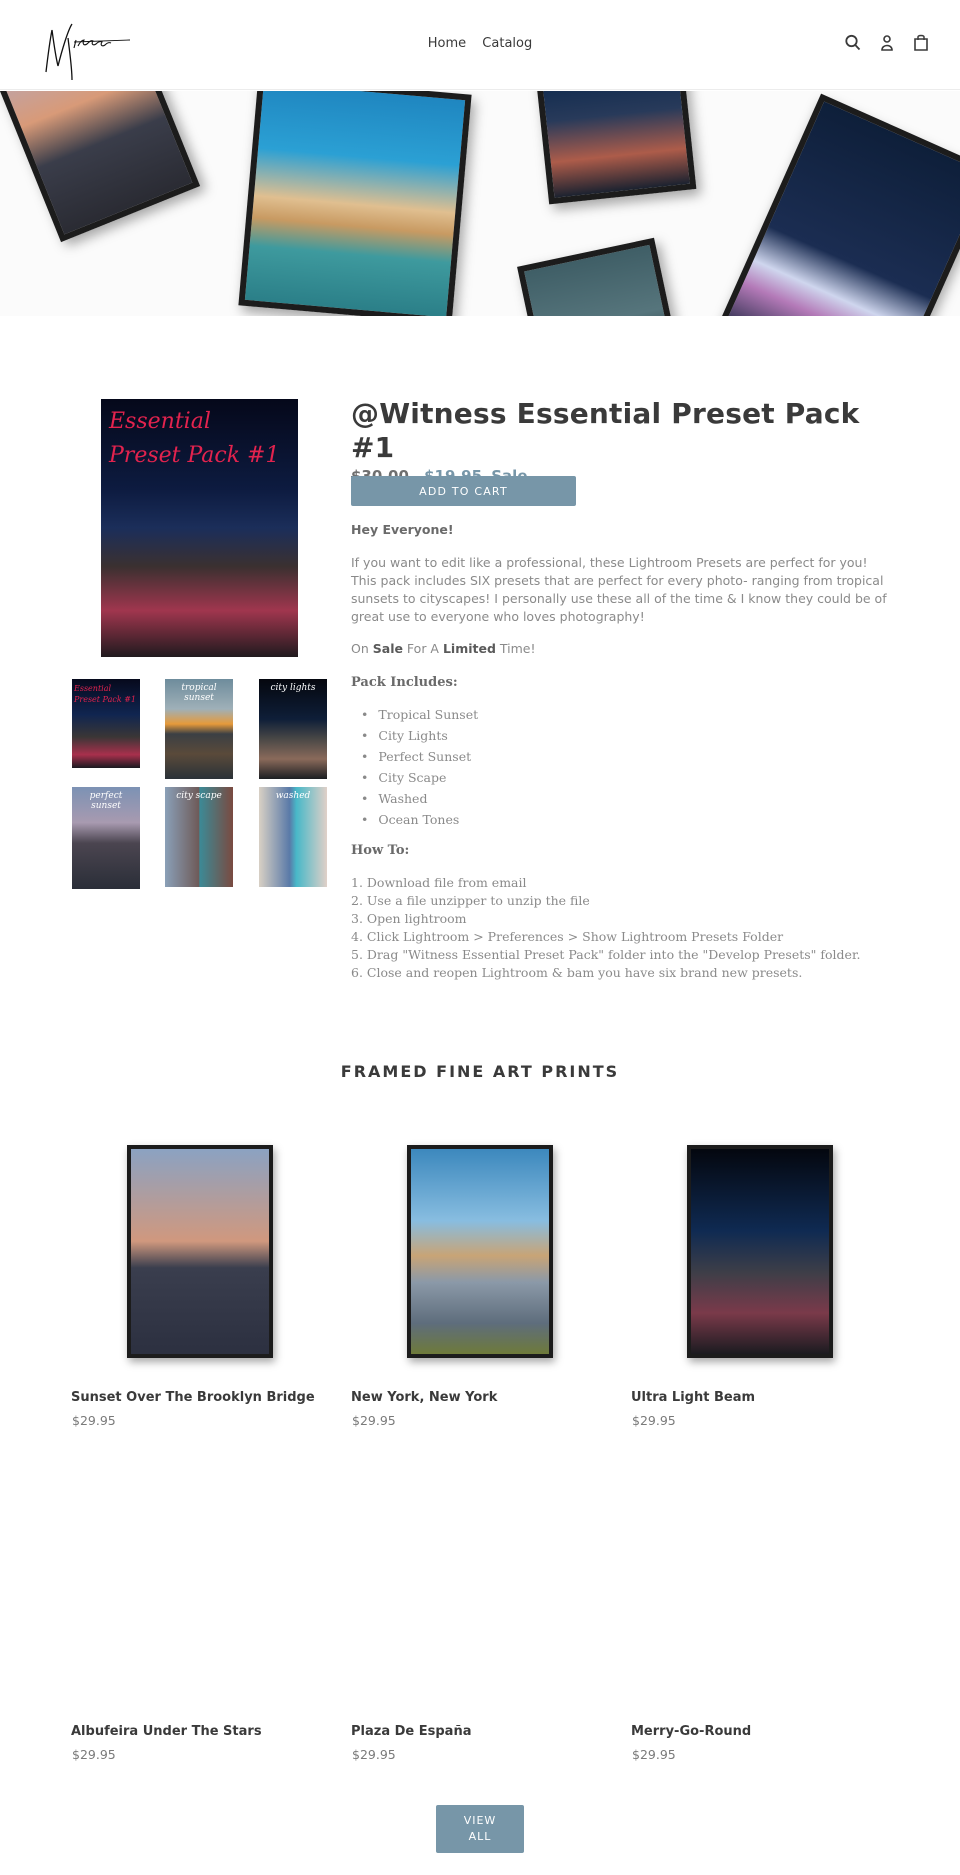  Describe the element at coordinates (201, 1623) in the screenshot. I see `product-card: Albufeira Under The Stars $29.95` at that location.